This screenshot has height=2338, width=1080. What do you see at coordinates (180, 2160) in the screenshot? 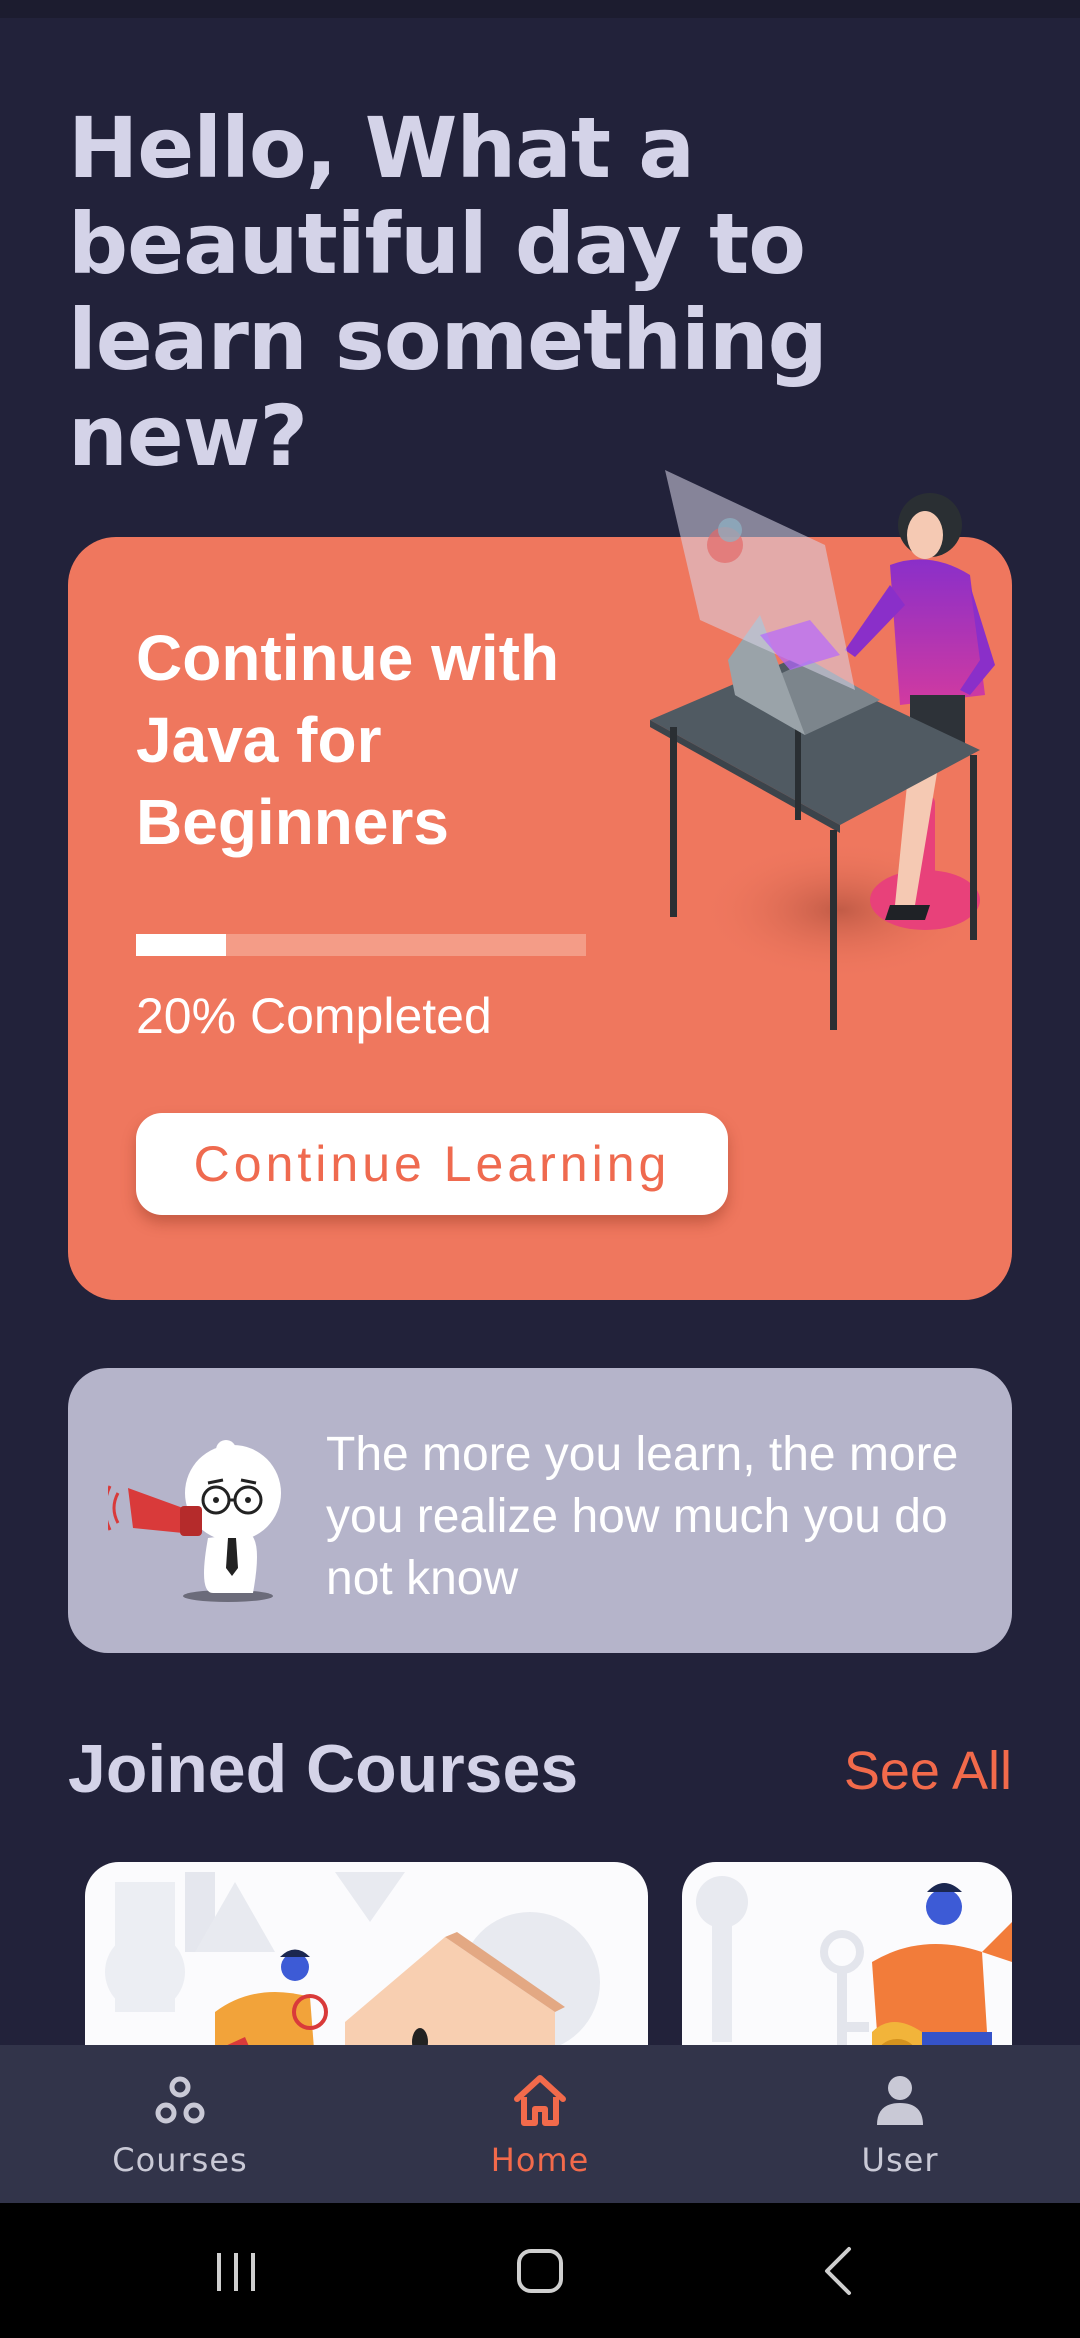
I see `nav-courses-label: Courses` at bounding box center [180, 2160].